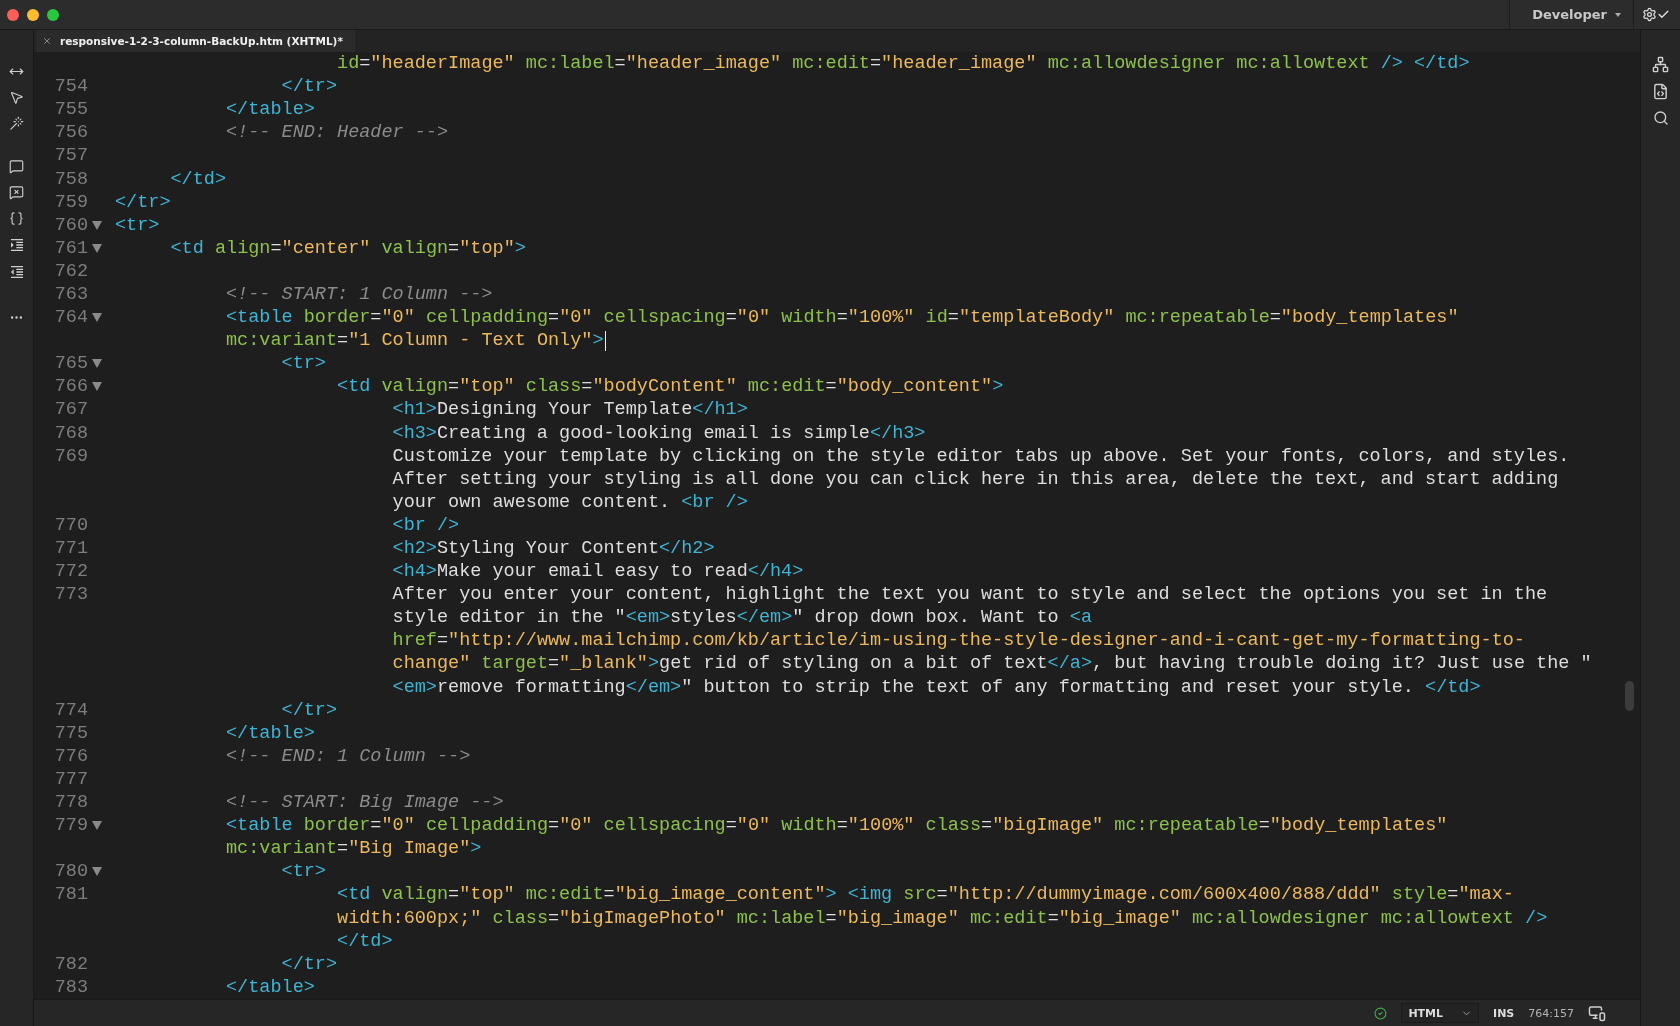 This screenshot has height=1026, width=1680. What do you see at coordinates (1660, 118) in the screenshot?
I see `search-icon` at bounding box center [1660, 118].